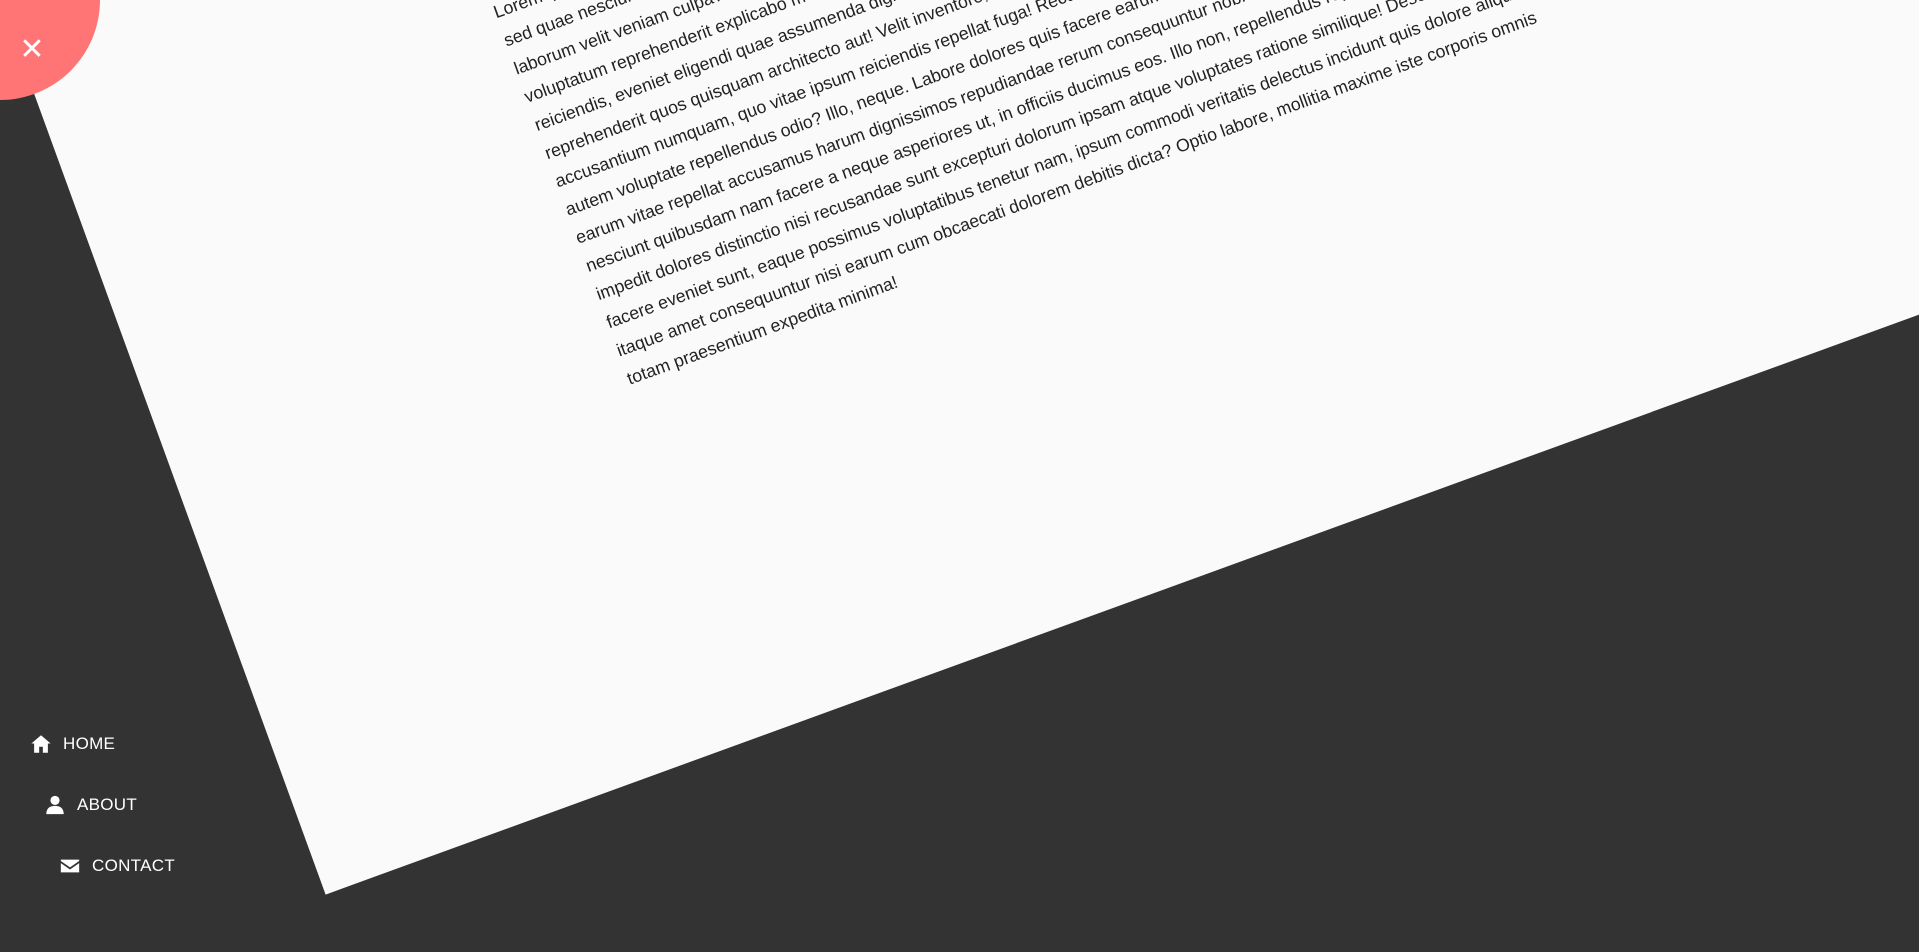 The width and height of the screenshot is (1919, 952). Describe the element at coordinates (41, 744) in the screenshot. I see `home-icon` at that location.